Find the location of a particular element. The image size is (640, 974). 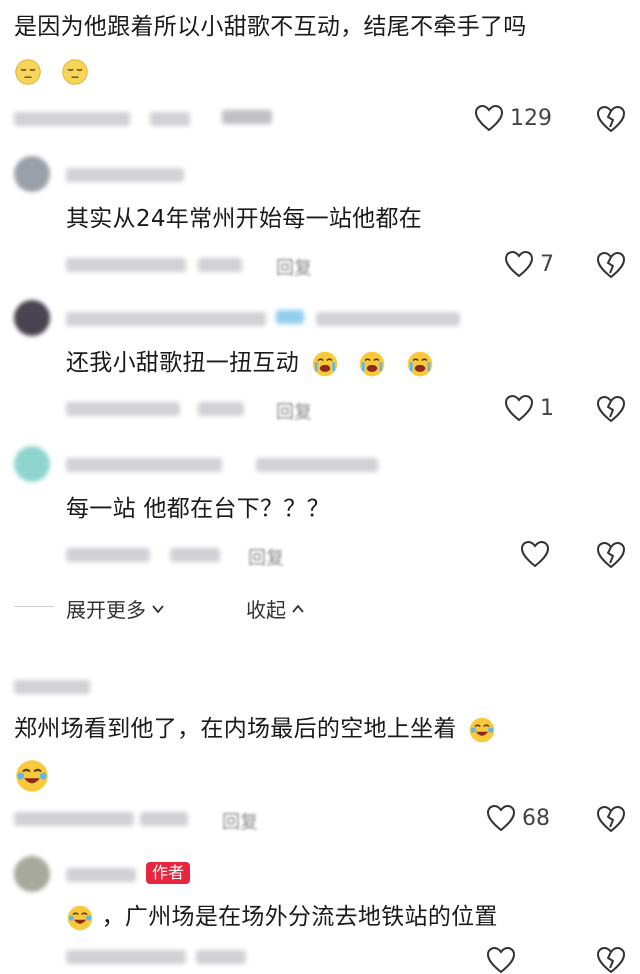

chevron-down-icon is located at coordinates (158, 608).